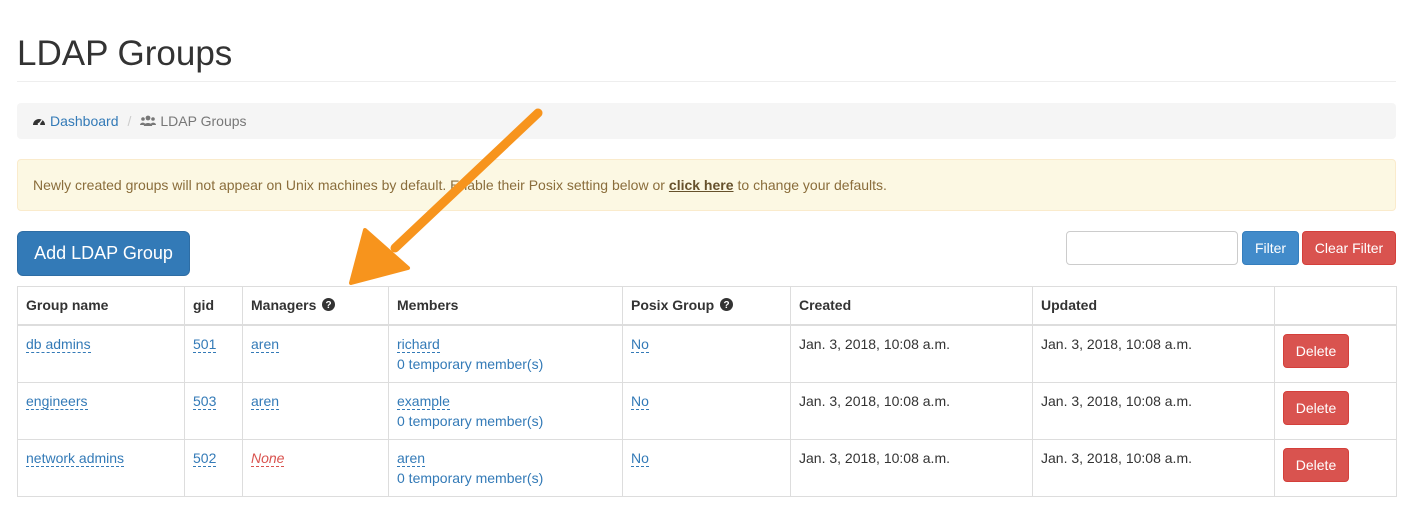  Describe the element at coordinates (411, 458) in the screenshot. I see `member-link: aren` at that location.